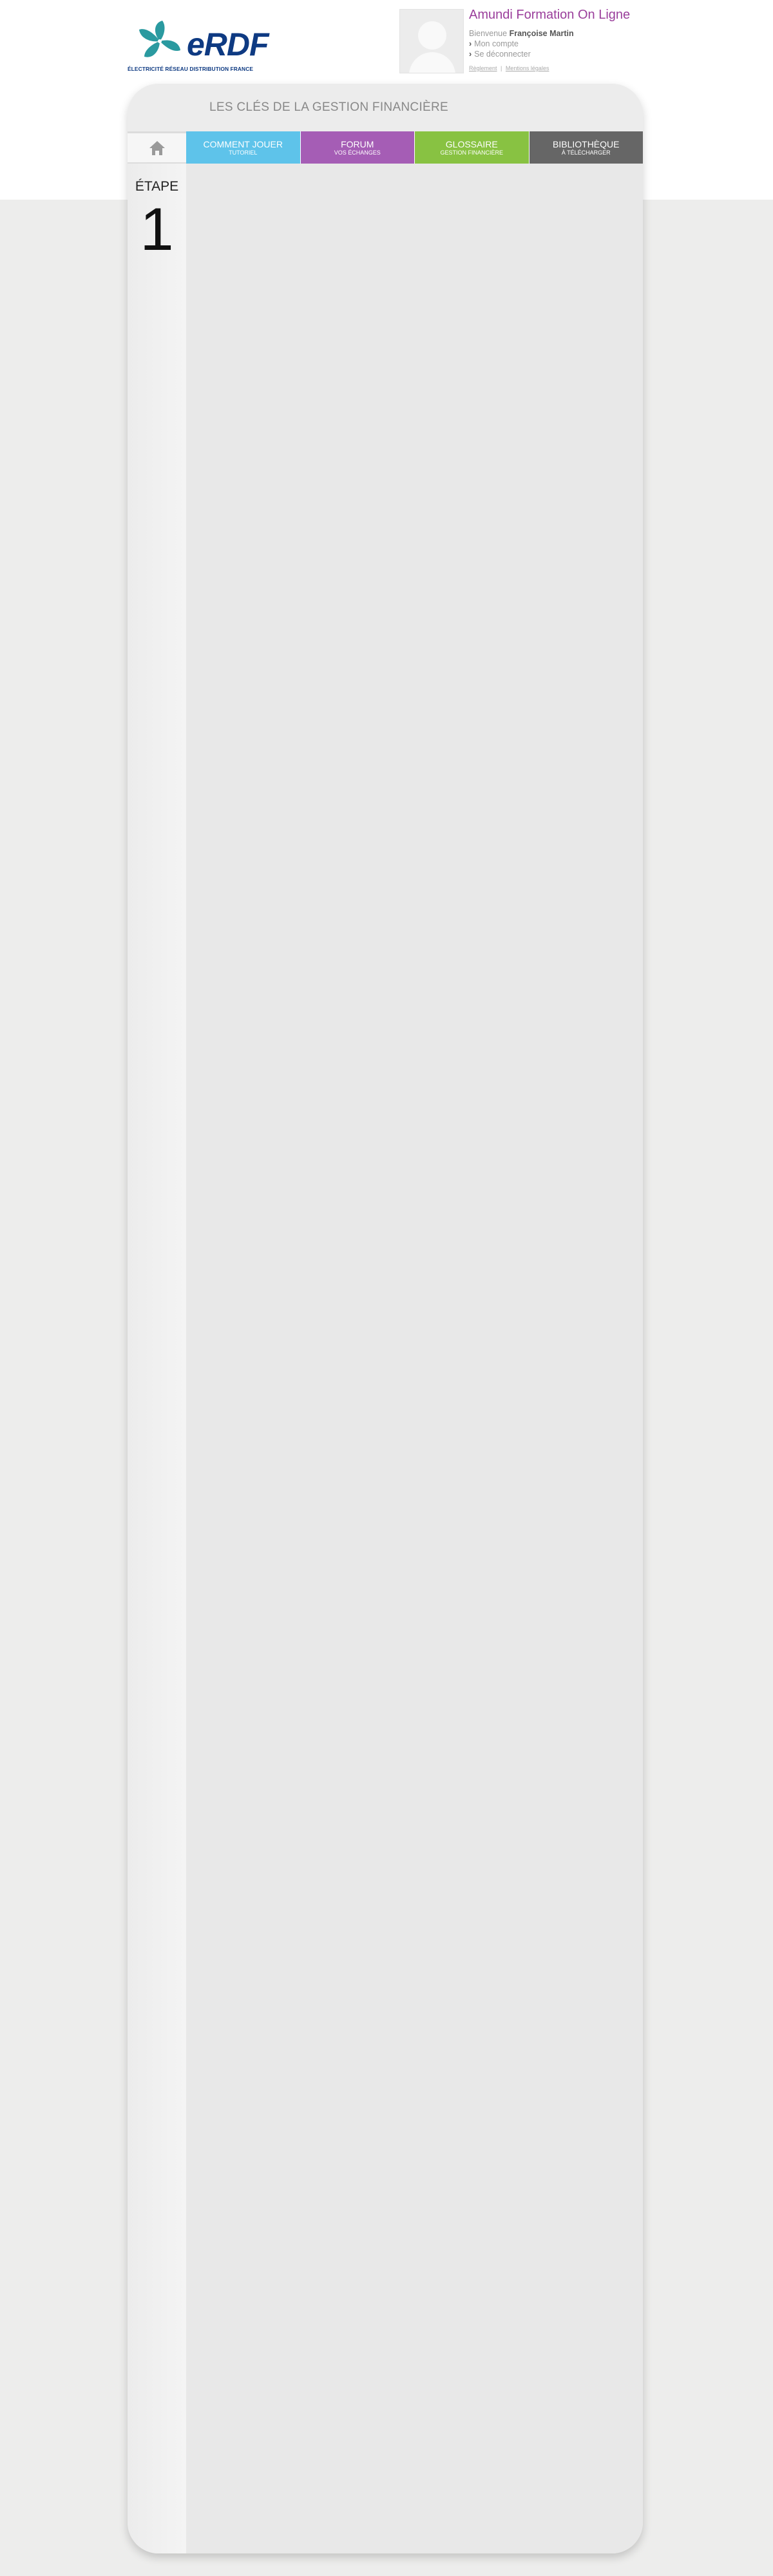 The width and height of the screenshot is (773, 2576). What do you see at coordinates (329, 107) in the screenshot?
I see `page-title: LES CLÉS DE LA GESTION FINANCIÈRE` at bounding box center [329, 107].